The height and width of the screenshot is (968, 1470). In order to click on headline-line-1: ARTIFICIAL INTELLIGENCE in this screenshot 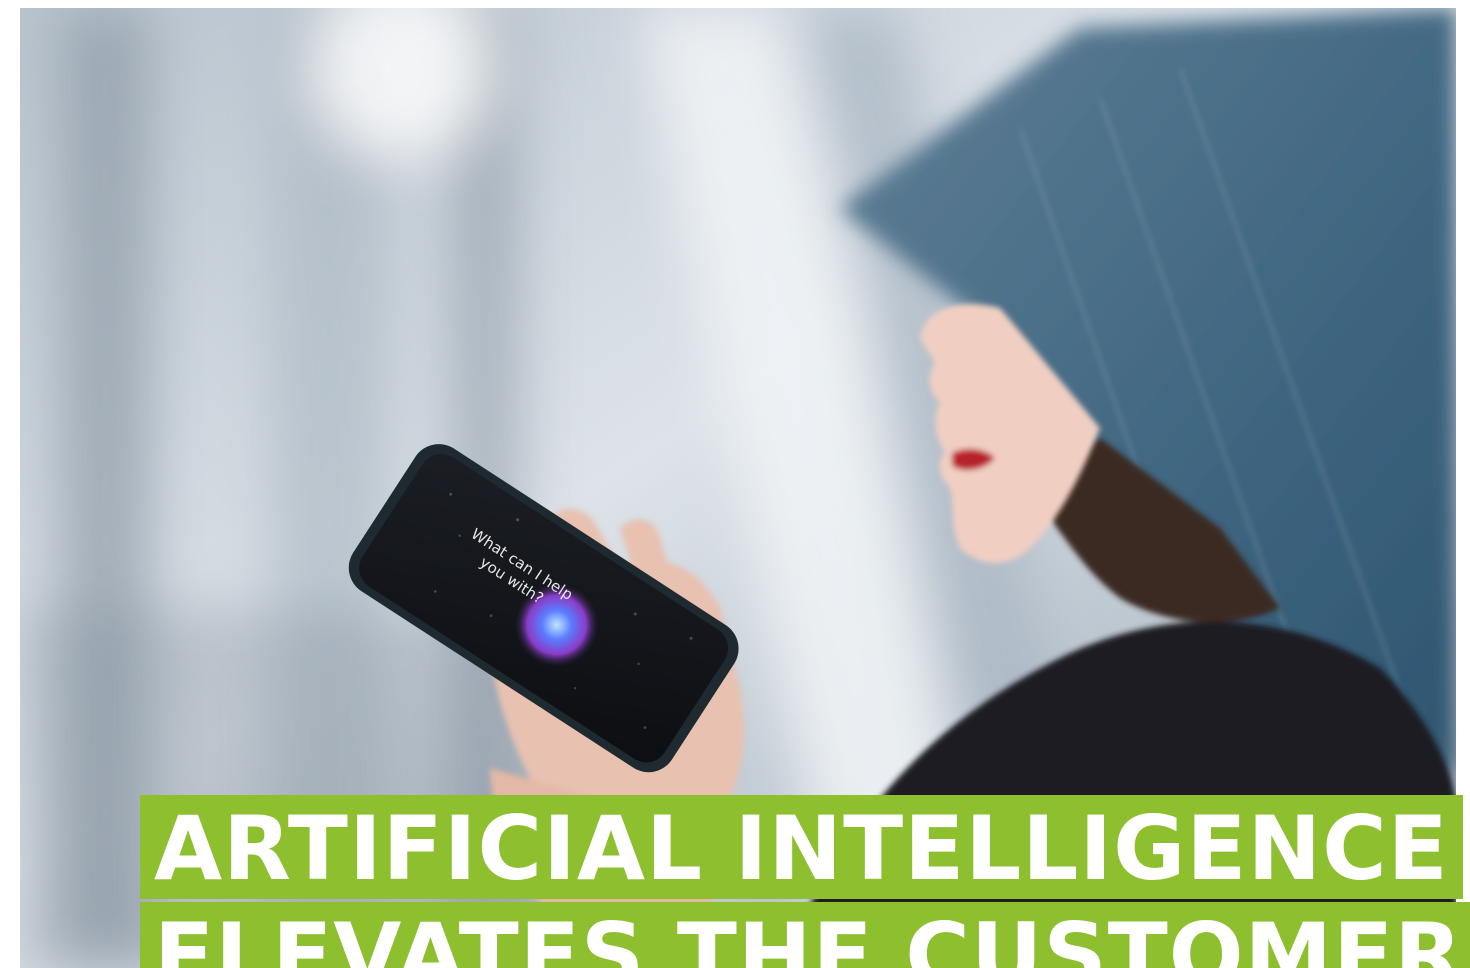, I will do `click(801, 847)`.